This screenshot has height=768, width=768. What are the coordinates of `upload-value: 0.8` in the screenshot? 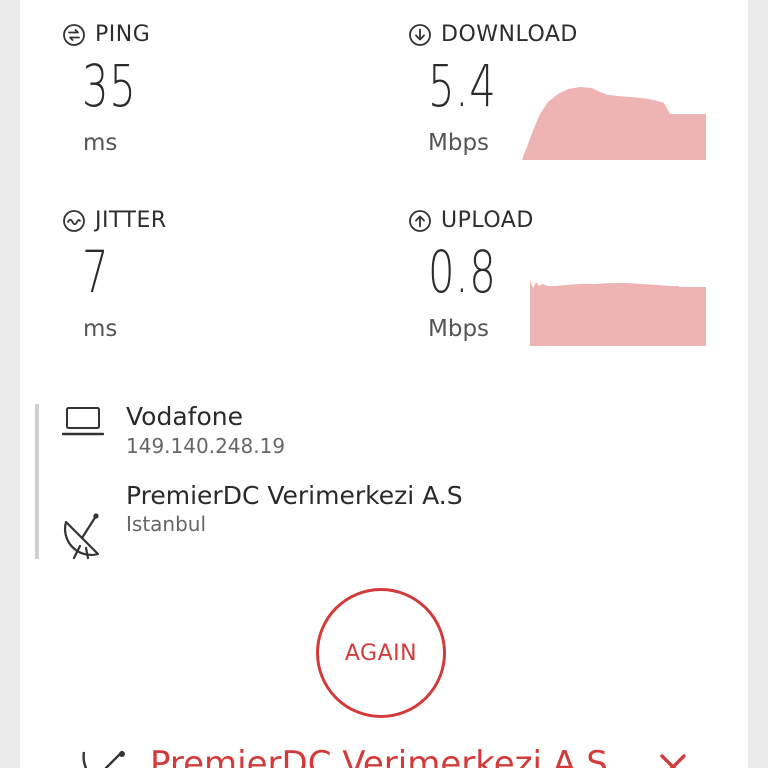 It's located at (462, 272).